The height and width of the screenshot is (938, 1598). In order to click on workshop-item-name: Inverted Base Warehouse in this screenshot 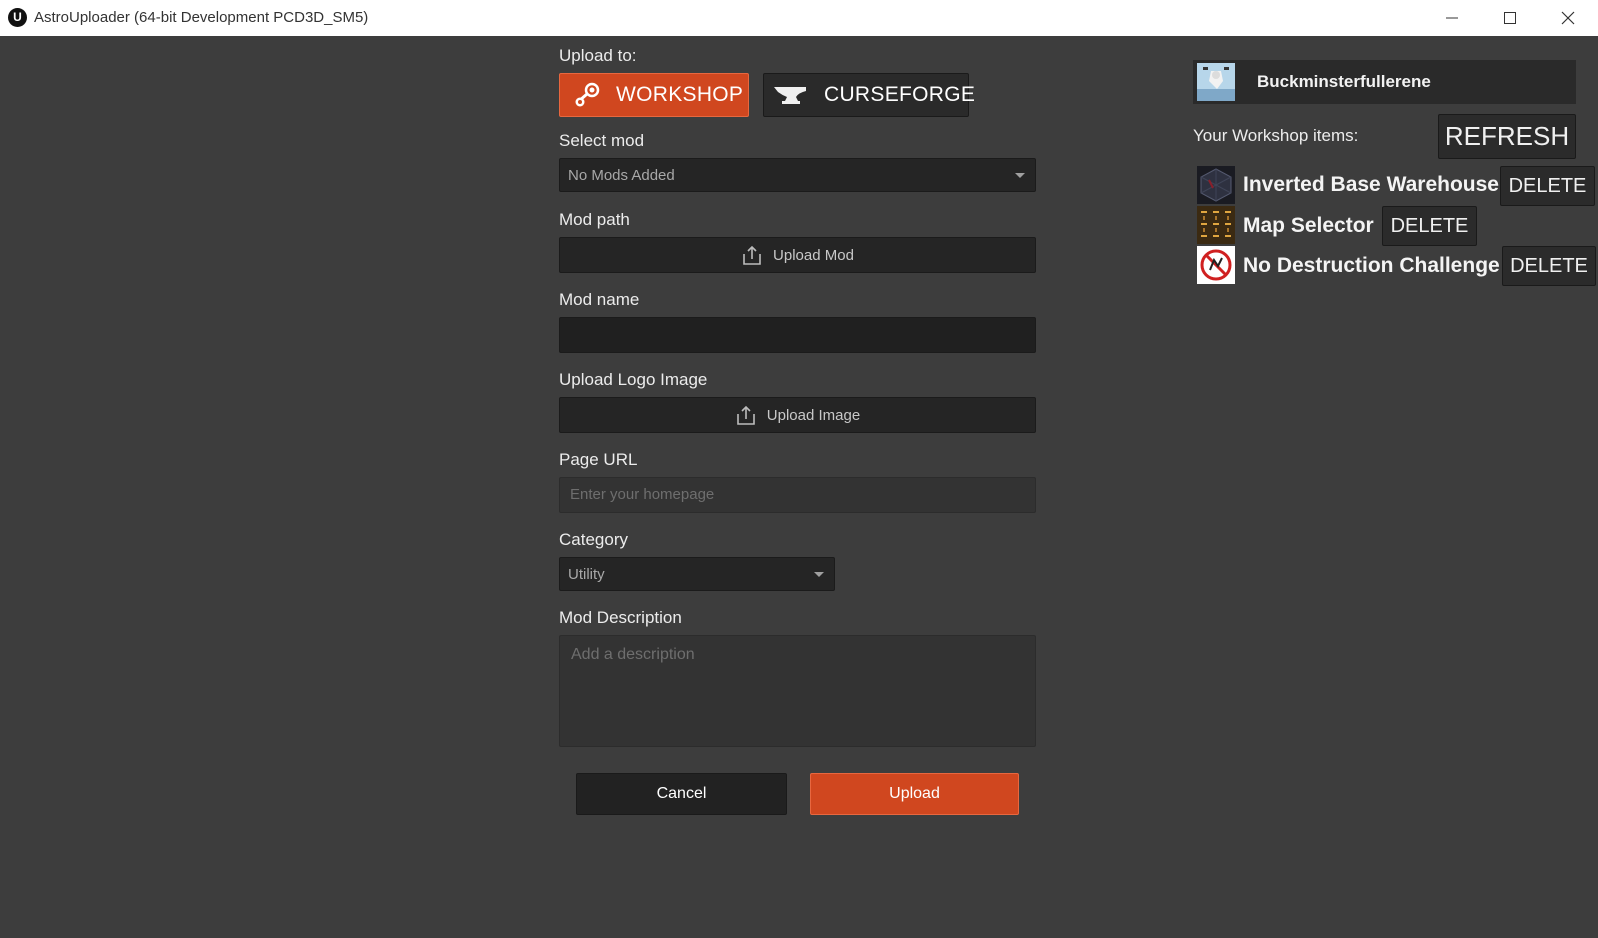, I will do `click(1371, 184)`.